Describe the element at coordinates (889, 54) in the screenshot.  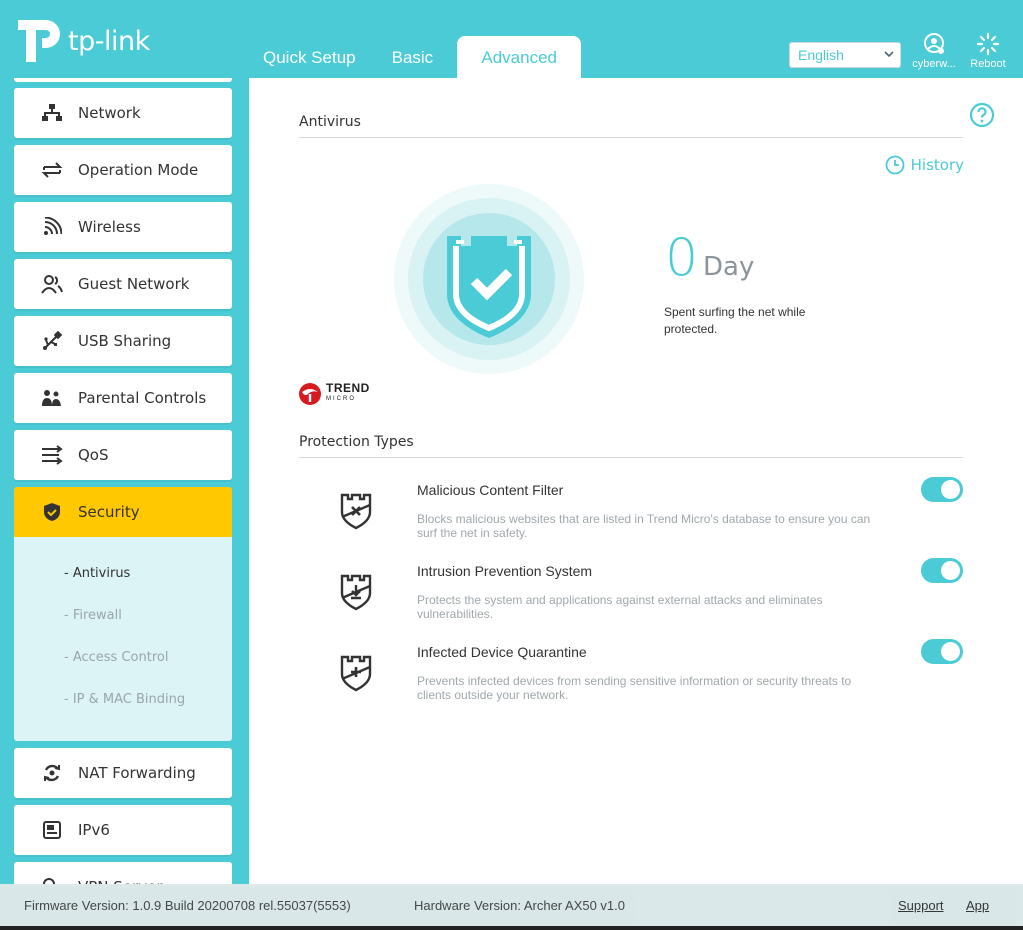
I see `chevron-down-icon` at that location.